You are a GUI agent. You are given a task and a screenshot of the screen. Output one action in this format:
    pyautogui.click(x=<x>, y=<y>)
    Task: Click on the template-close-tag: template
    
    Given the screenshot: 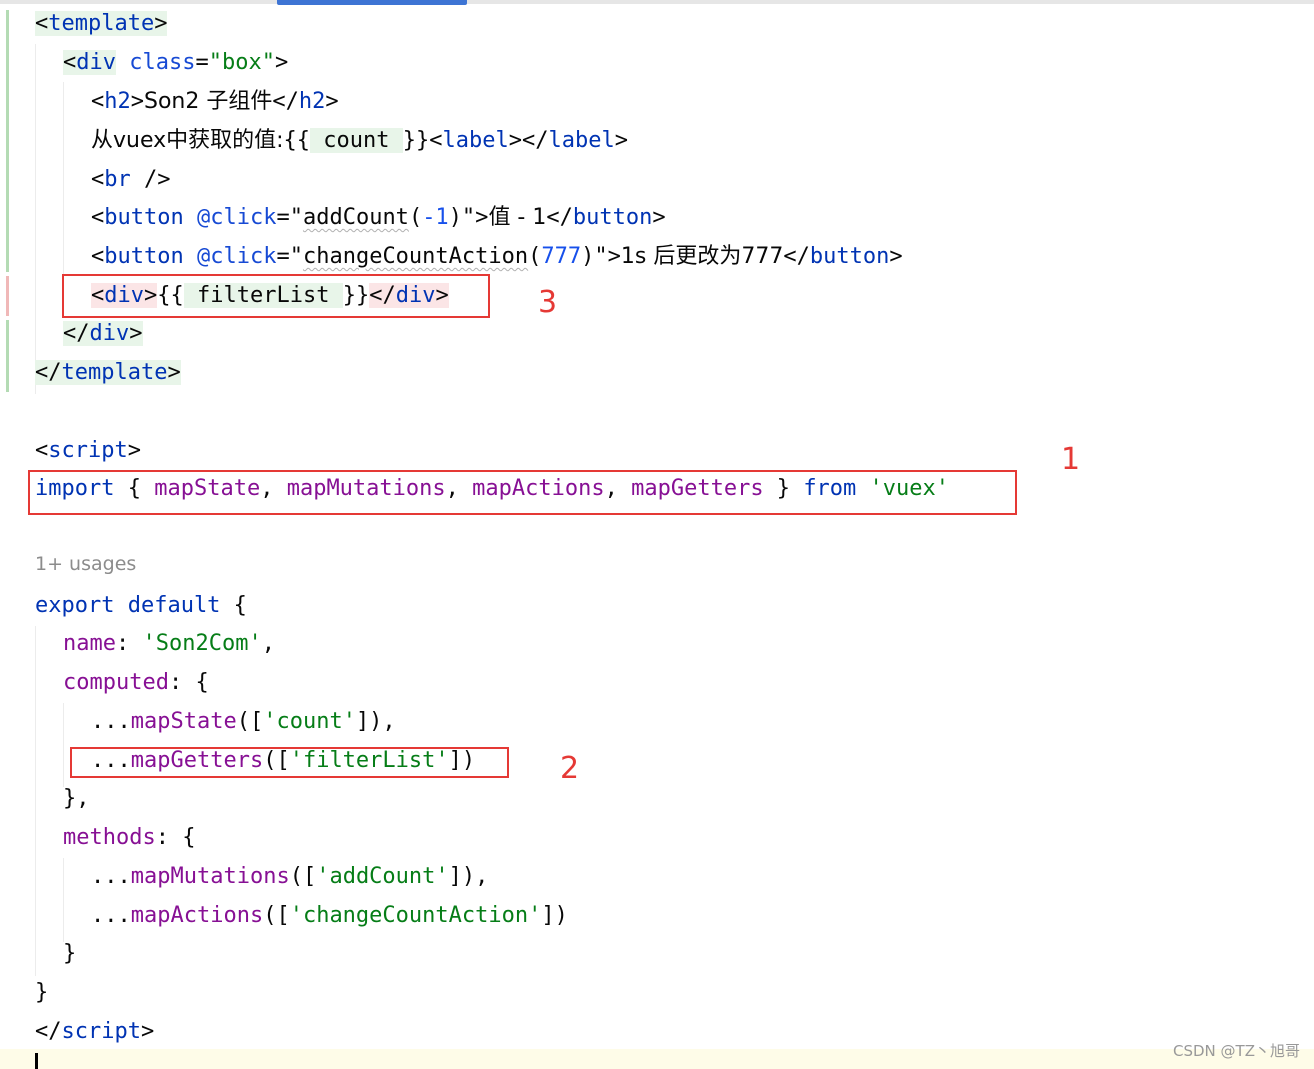 What is the action you would take?
    pyautogui.click(x=114, y=372)
    